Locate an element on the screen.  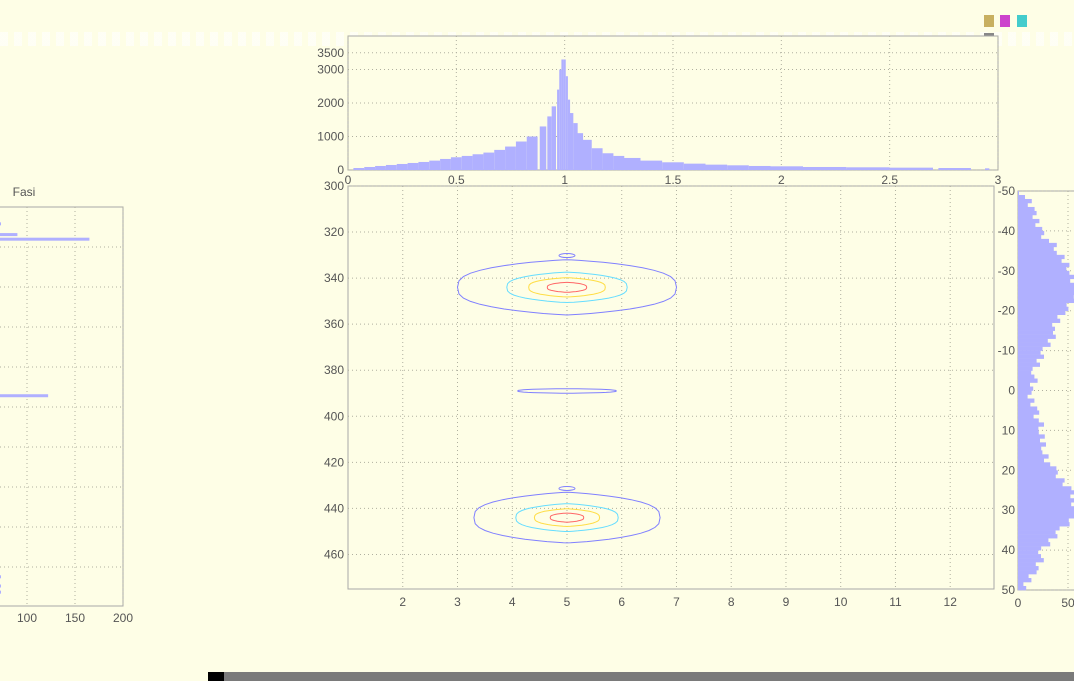
left-x-tick-label: 150 is located at coordinates (75, 618).